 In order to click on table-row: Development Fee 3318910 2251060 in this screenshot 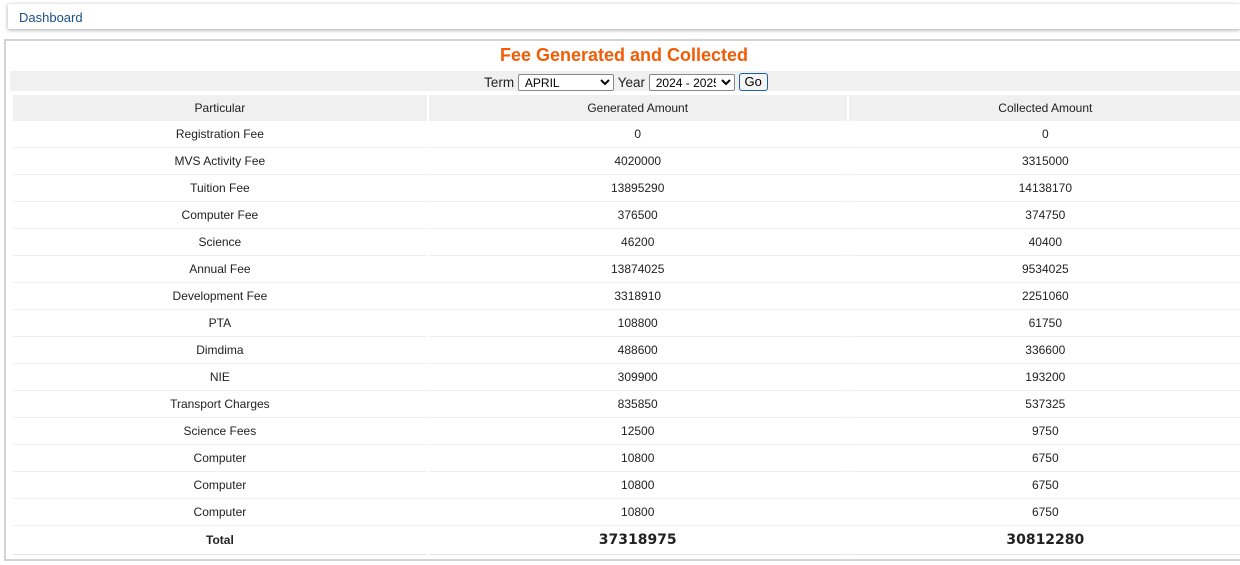, I will do `click(626, 296)`.